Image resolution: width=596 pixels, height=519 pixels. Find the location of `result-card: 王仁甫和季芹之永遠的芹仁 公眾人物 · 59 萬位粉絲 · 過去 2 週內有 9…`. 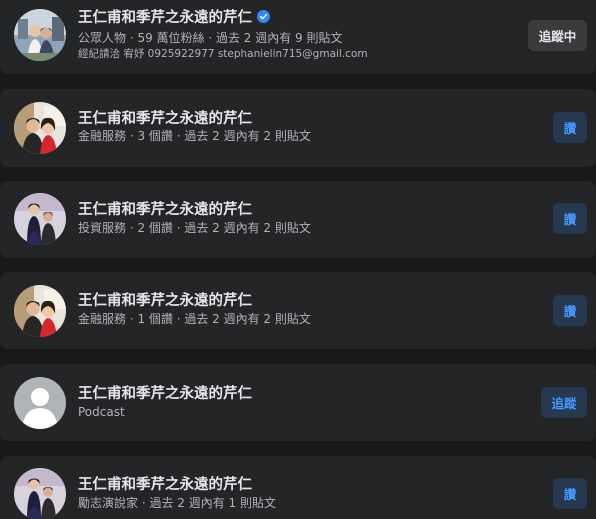

result-card: 王仁甫和季芹之永遠的芹仁 公眾人物 · 59 萬位粉絲 · 過去 2 週內有 9… is located at coordinates (298, 37).